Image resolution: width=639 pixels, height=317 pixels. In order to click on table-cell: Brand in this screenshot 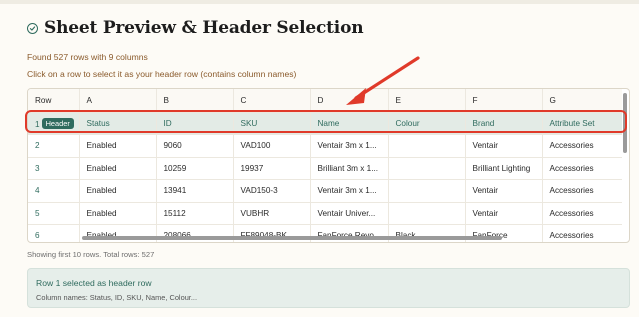, I will do `click(503, 123)`.